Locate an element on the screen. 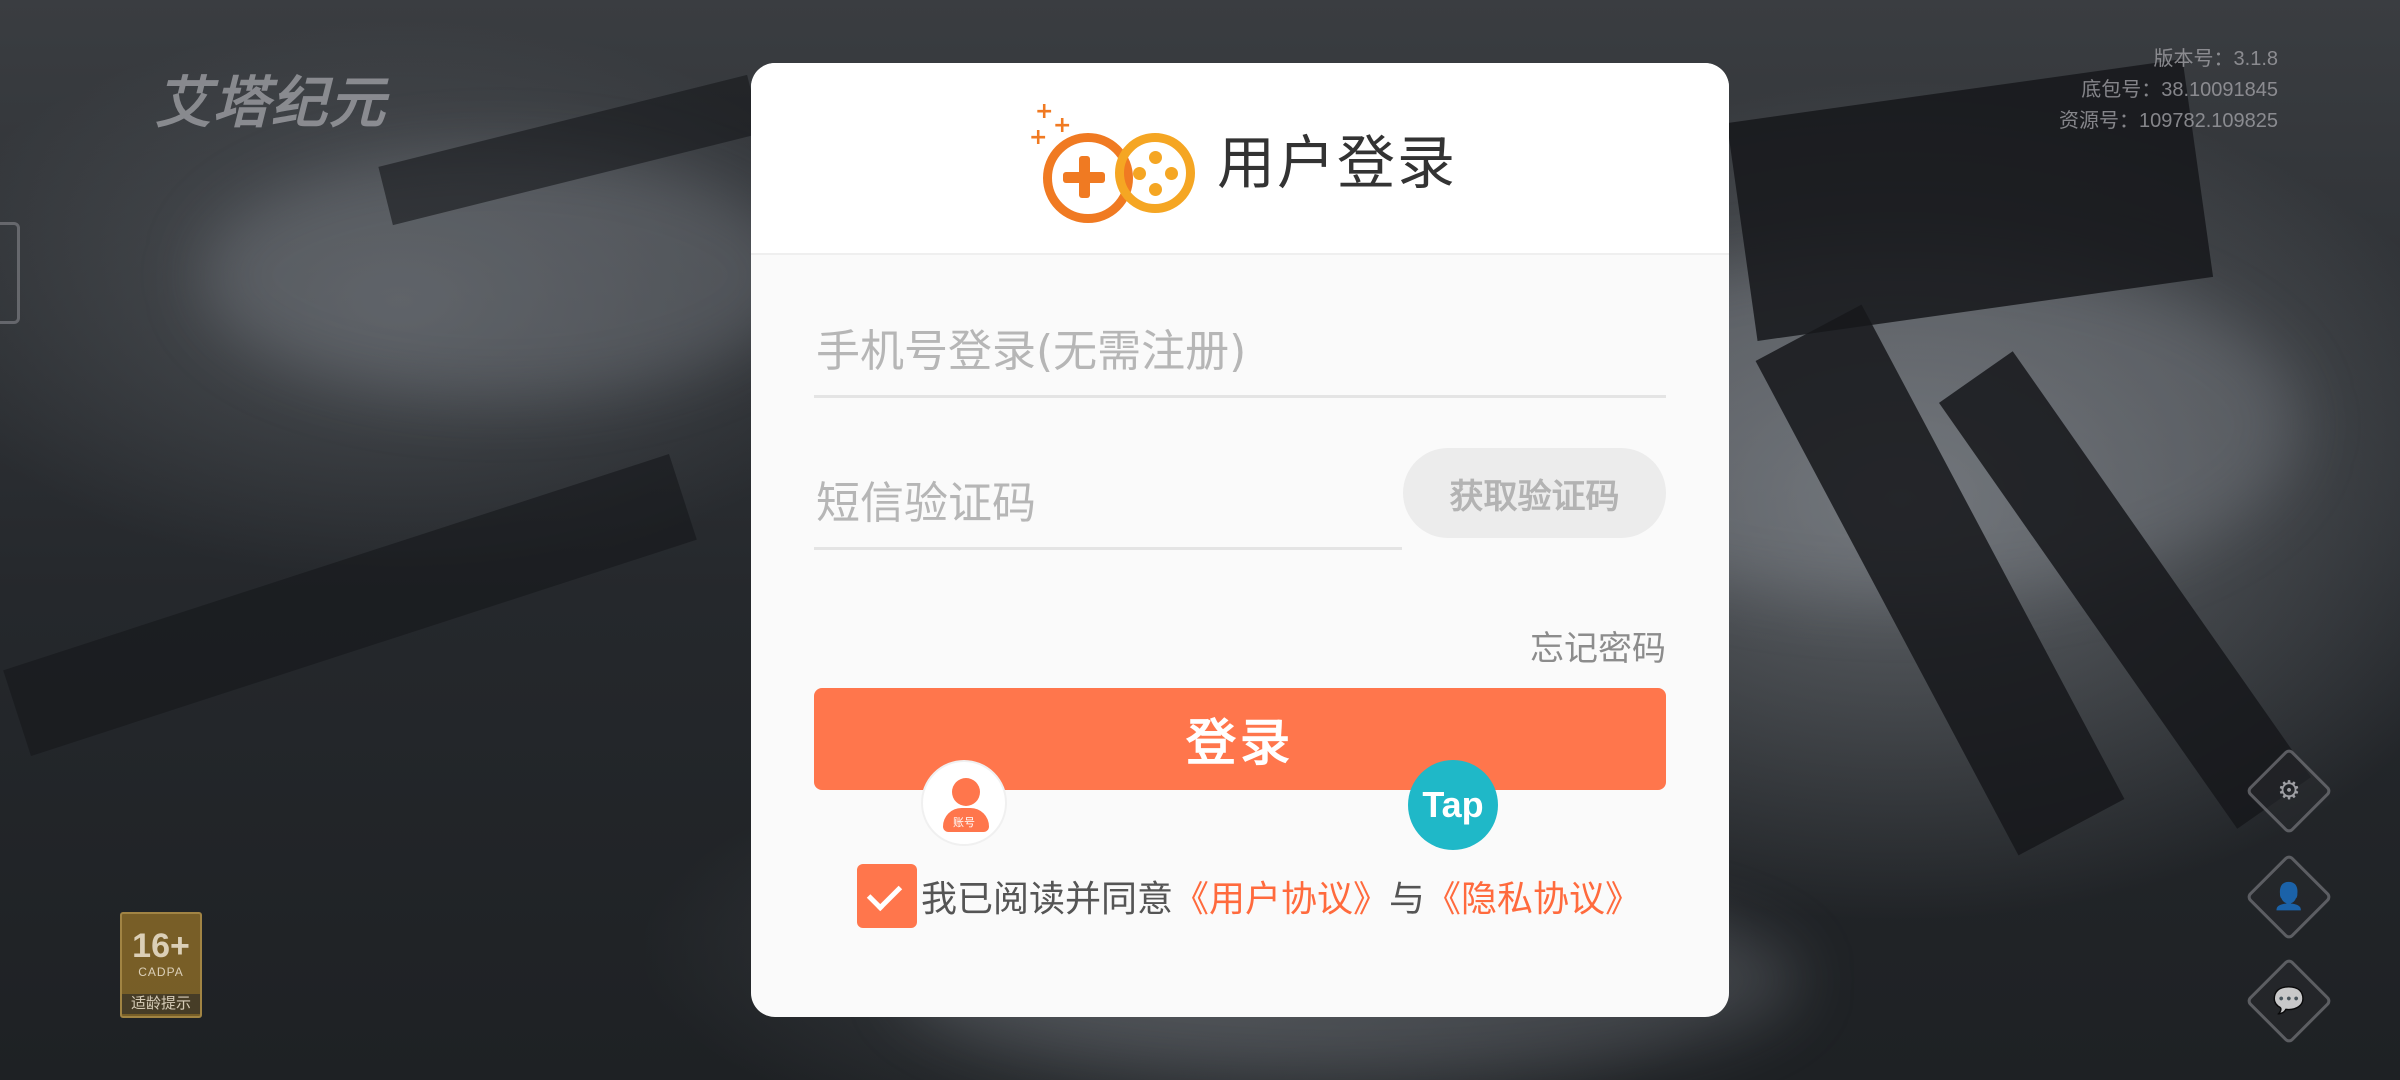  resource-number: 资源号：109782.109825 is located at coordinates (2168, 121).